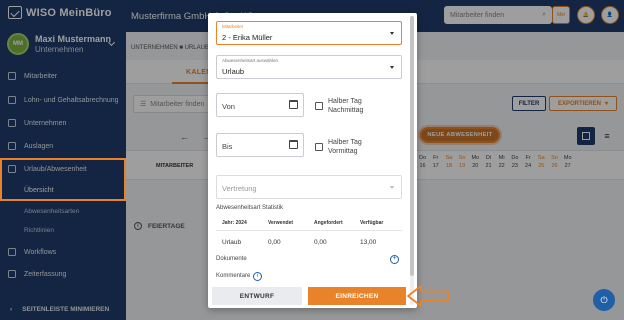 This screenshot has width=624, height=320. I want to click on stats-cell: Urlaub, so click(232, 242).